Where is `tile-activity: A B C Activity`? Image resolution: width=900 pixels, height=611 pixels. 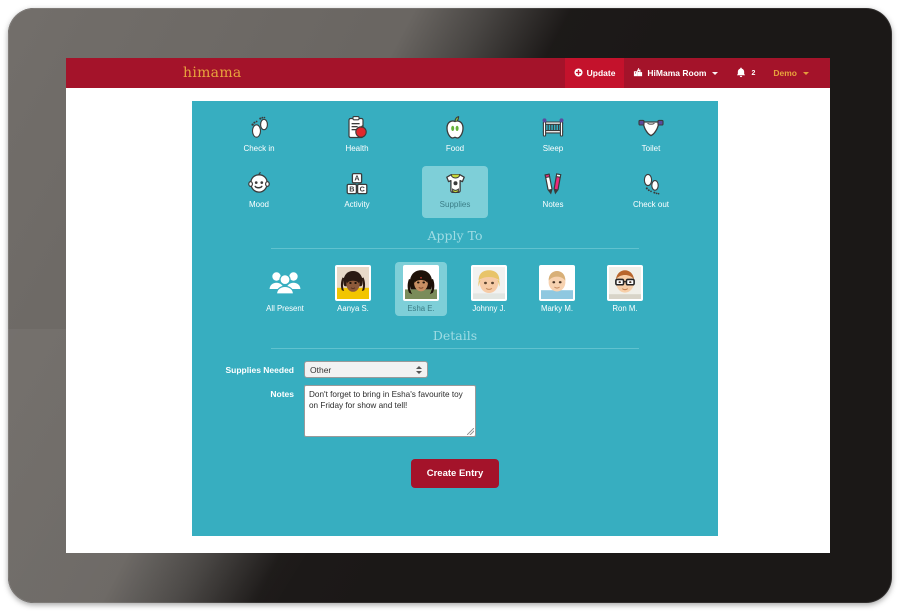
tile-activity: A B C Activity is located at coordinates (357, 192).